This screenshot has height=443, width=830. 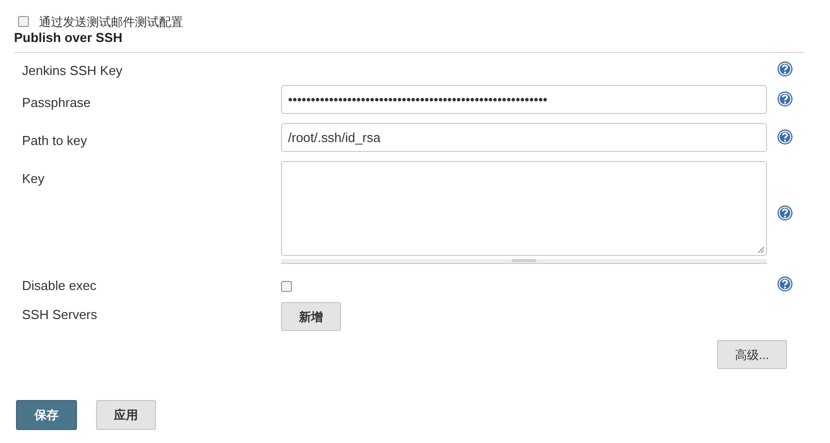 I want to click on field-label: SSH Servers, so click(x=60, y=314).